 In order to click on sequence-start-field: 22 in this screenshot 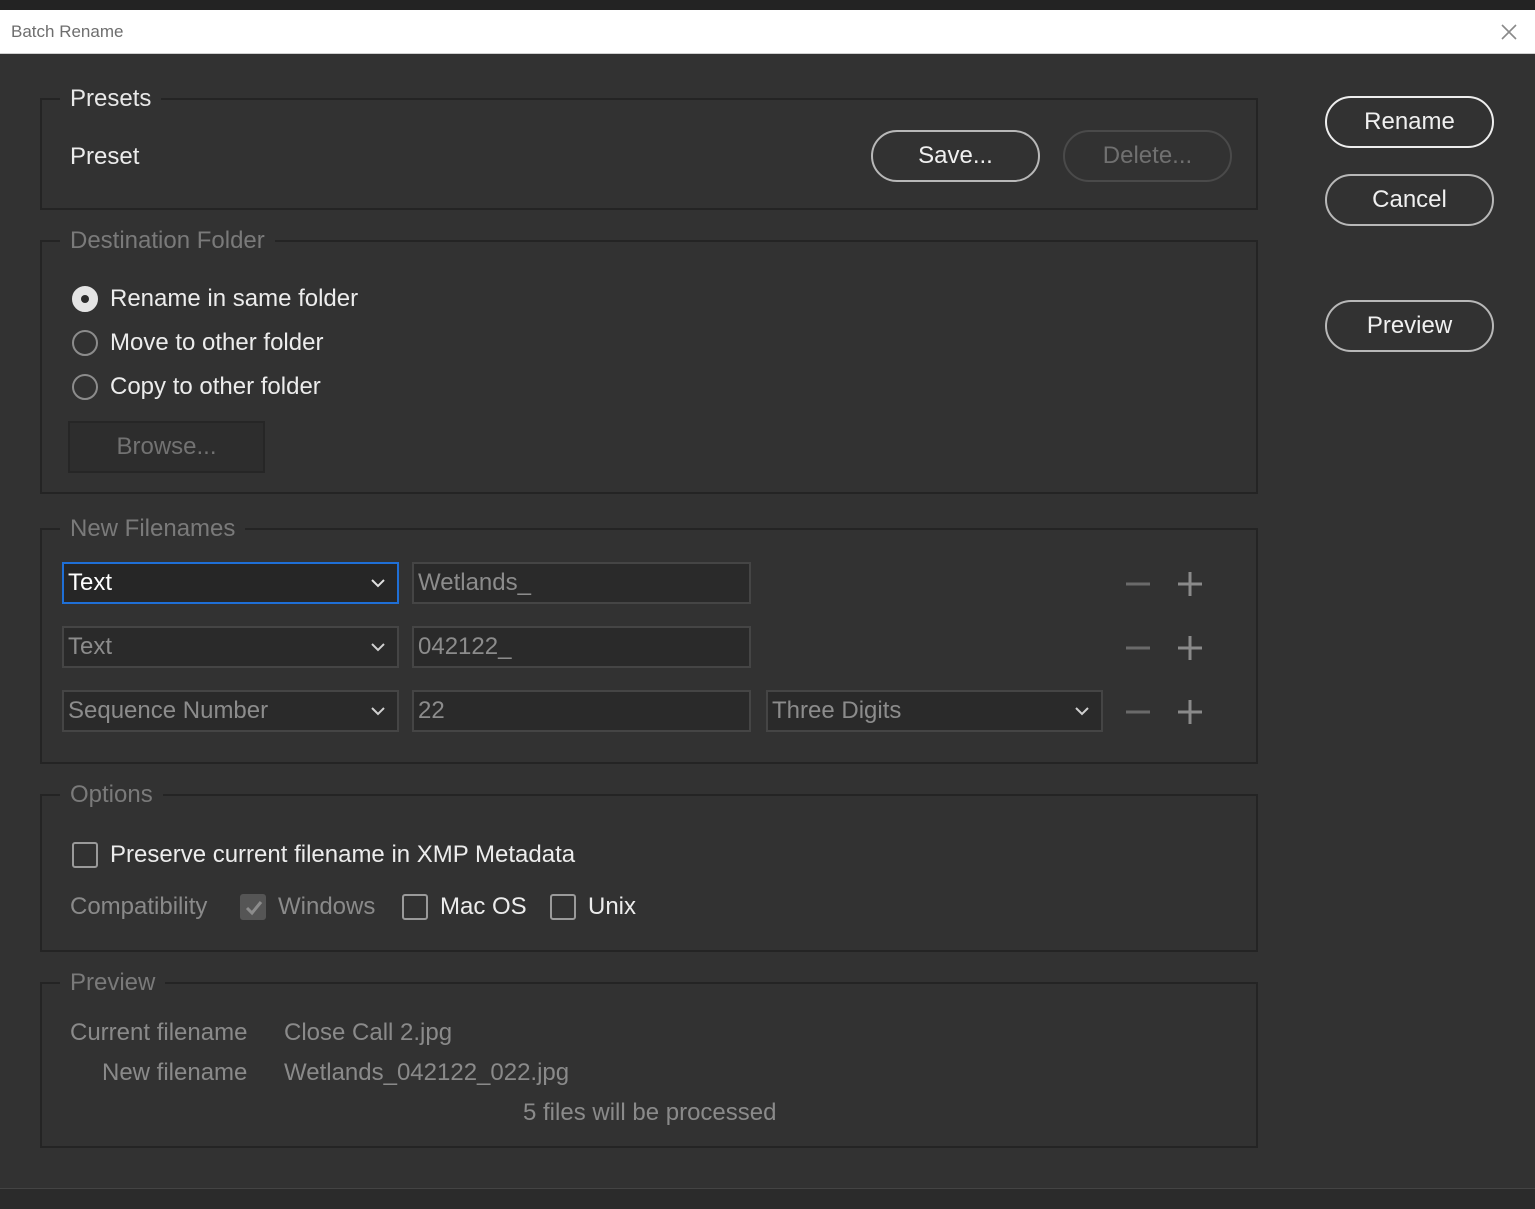, I will do `click(581, 711)`.